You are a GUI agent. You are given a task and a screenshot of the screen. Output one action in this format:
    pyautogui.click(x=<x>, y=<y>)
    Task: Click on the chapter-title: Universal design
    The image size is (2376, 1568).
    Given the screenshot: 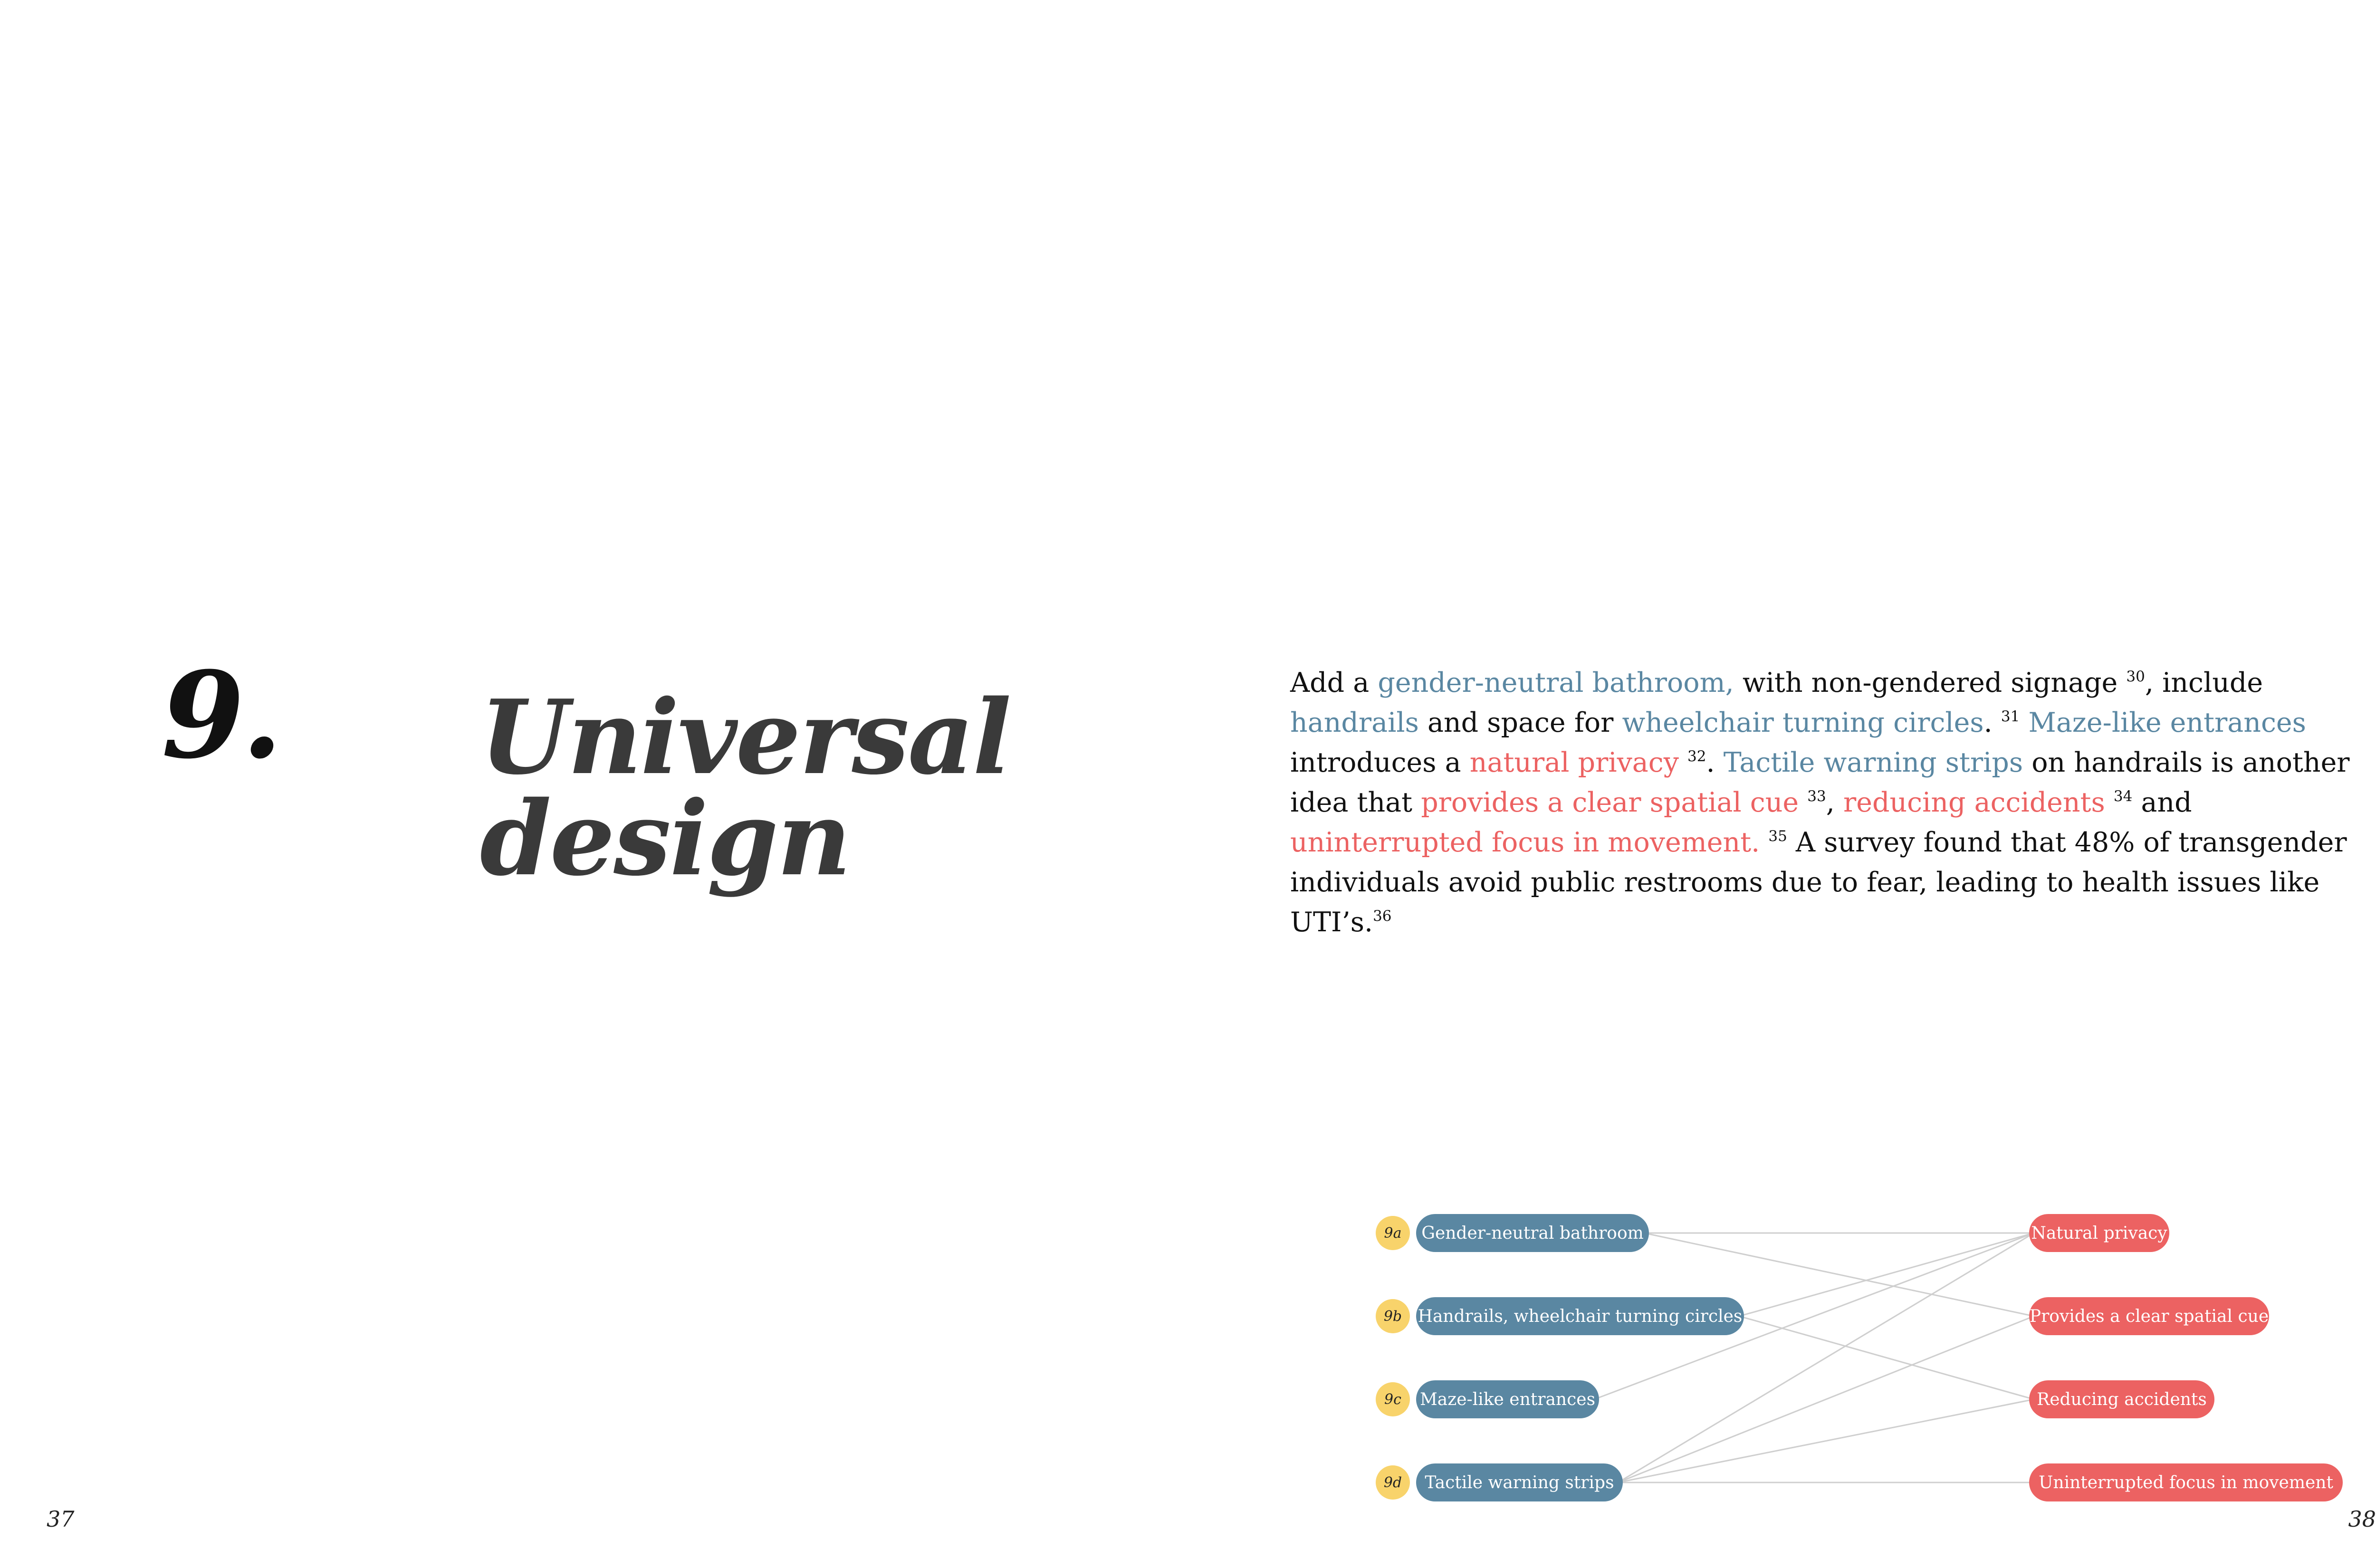 What is the action you would take?
    pyautogui.click(x=777, y=788)
    